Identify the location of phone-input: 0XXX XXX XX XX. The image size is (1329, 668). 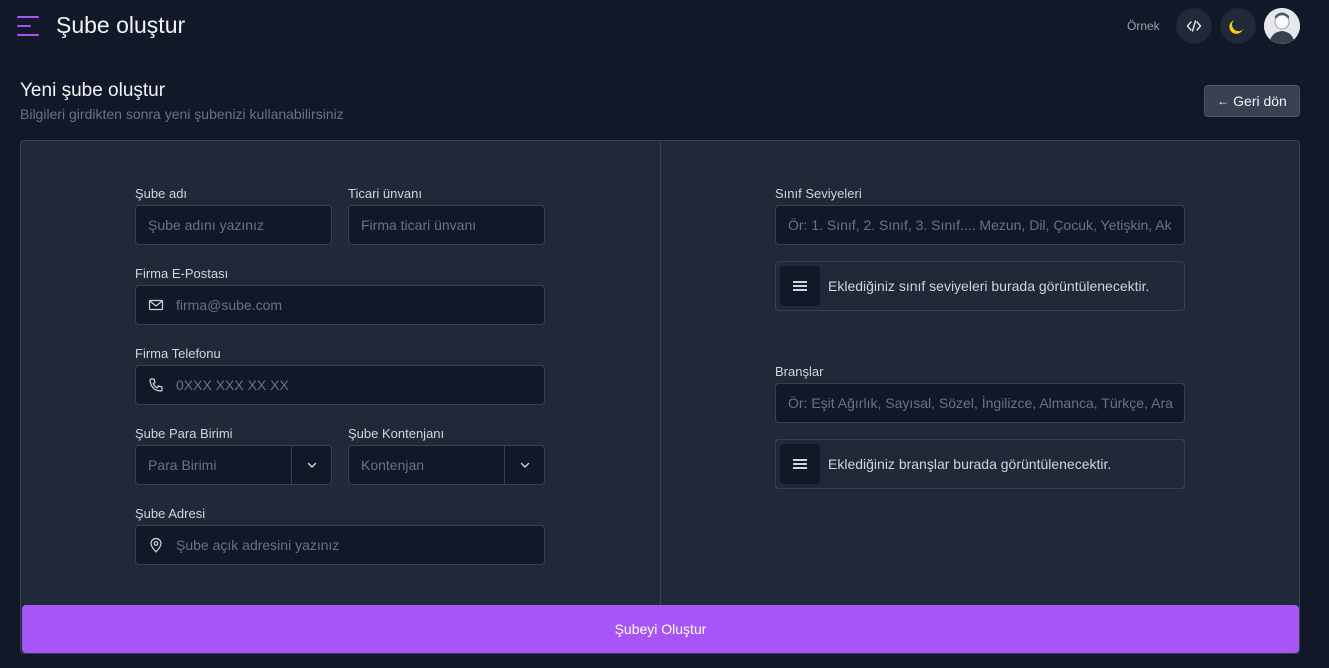
(340, 385).